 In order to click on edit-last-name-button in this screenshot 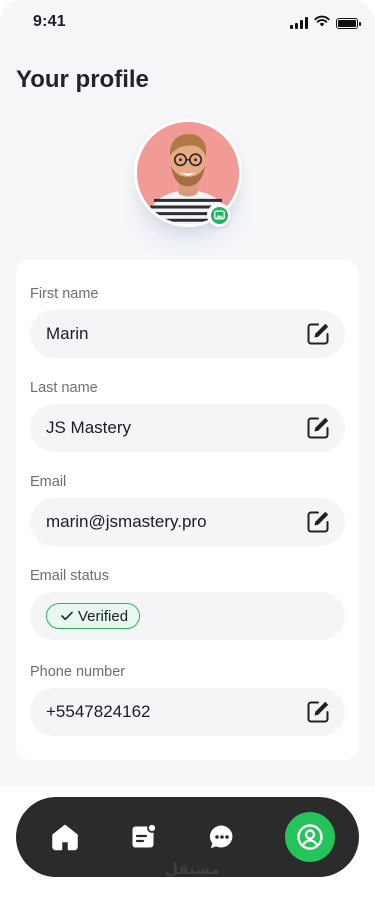, I will do `click(318, 428)`.